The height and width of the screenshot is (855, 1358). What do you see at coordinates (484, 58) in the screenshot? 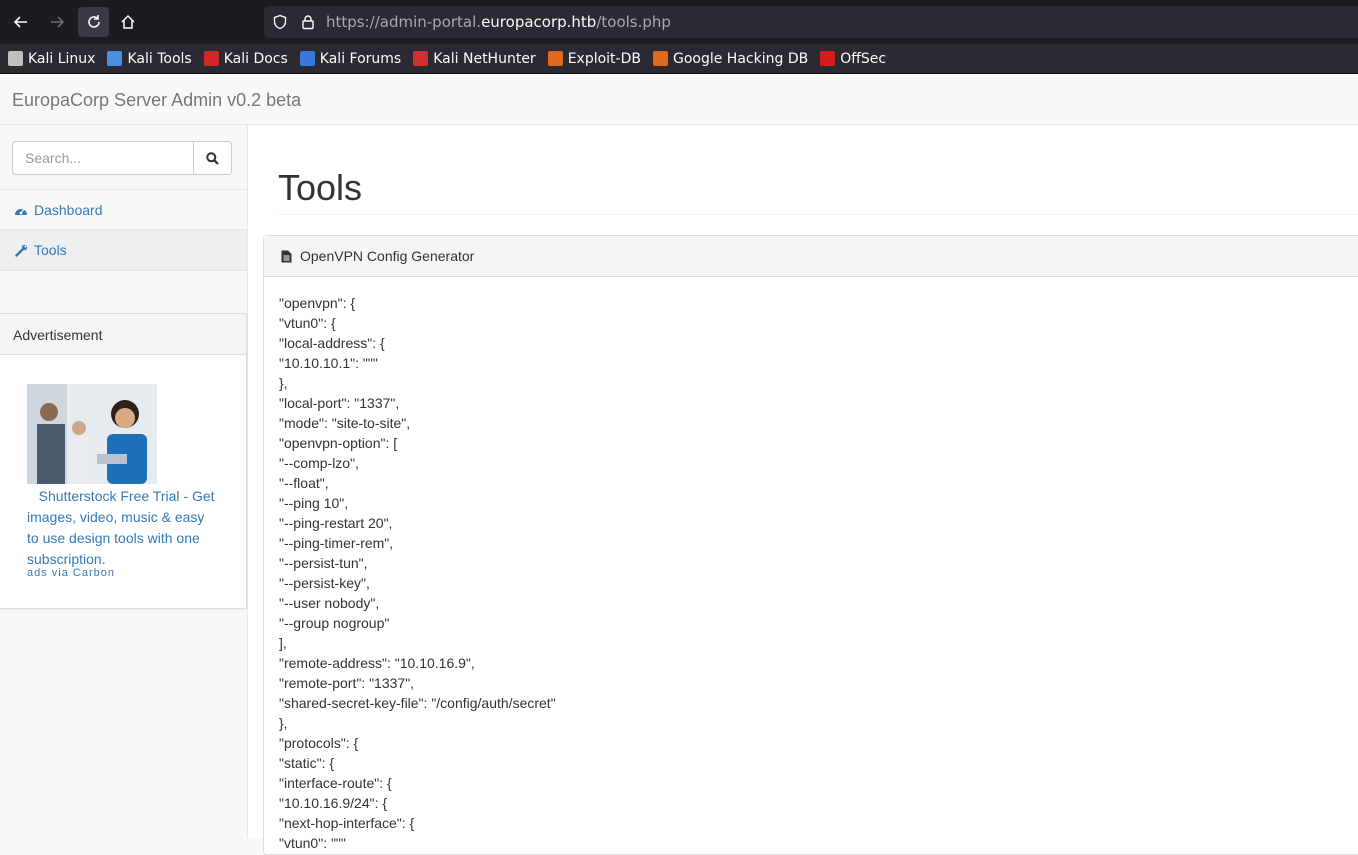
I see `bookmark-label: Kali NetHunter` at bounding box center [484, 58].